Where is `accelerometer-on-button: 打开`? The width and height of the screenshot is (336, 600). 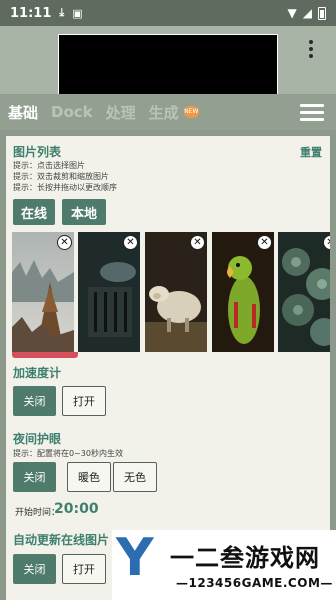
accelerometer-on-button: 打开 is located at coordinates (84, 401).